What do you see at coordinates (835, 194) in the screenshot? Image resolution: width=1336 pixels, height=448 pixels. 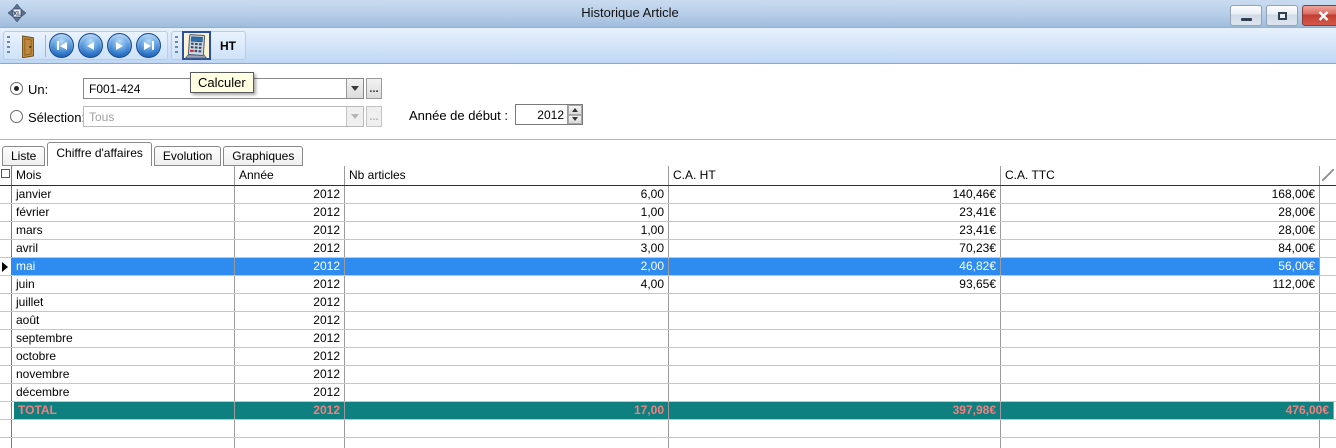 I see `cell-ca-ht: 140,46€` at bounding box center [835, 194].